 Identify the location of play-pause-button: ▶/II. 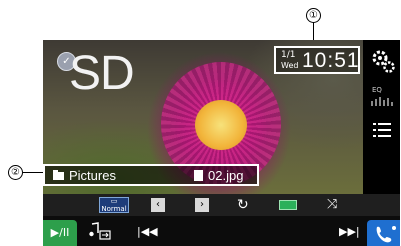
(60, 233).